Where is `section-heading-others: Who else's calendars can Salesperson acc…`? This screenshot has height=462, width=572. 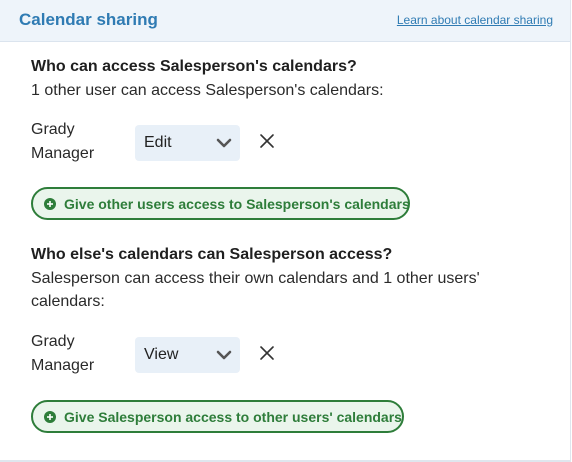 section-heading-others: Who else's calendars can Salesperson acc… is located at coordinates (212, 254).